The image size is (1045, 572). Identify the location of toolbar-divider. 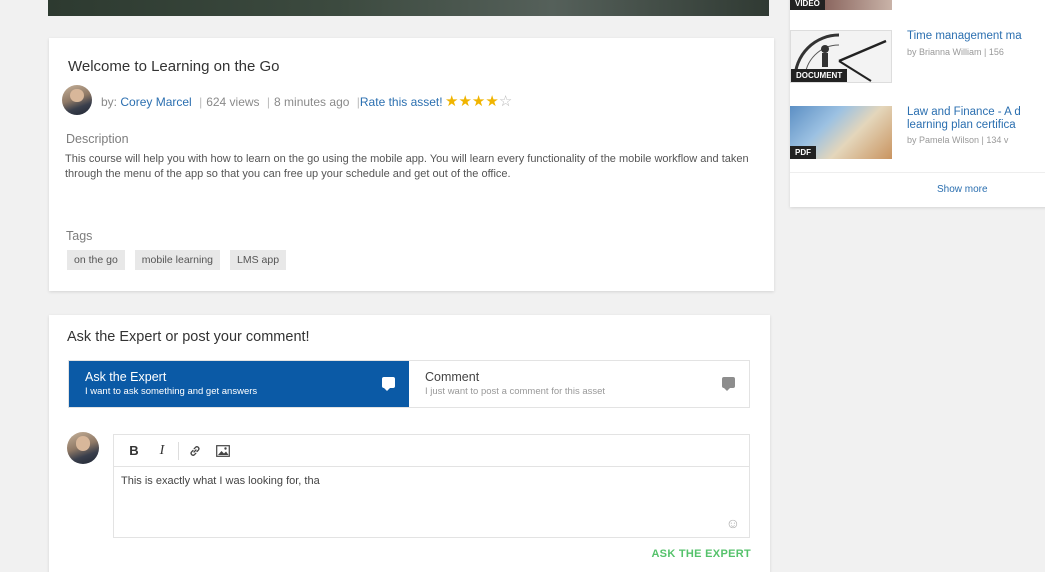
(178, 450).